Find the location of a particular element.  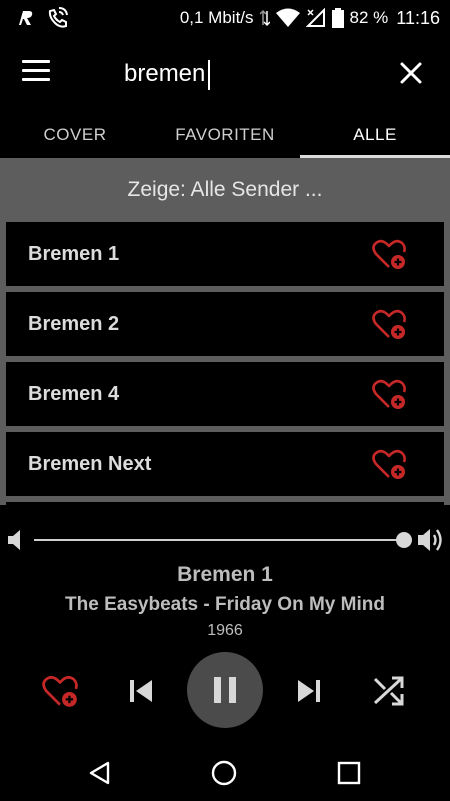

tab-alle: ALLE is located at coordinates (375, 135).